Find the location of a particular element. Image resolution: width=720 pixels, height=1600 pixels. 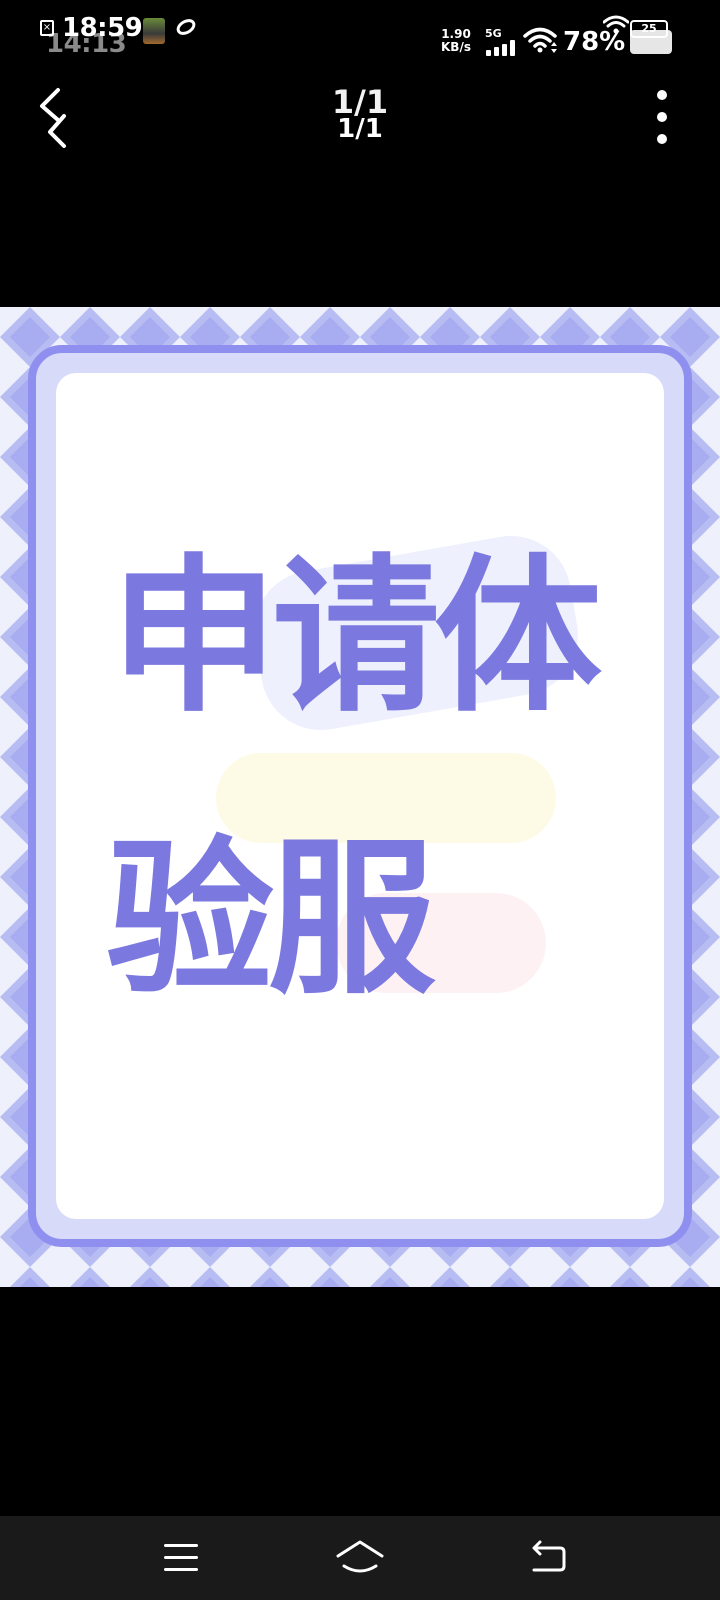

poster-headline-line2: 验服 is located at coordinates (271, 919).